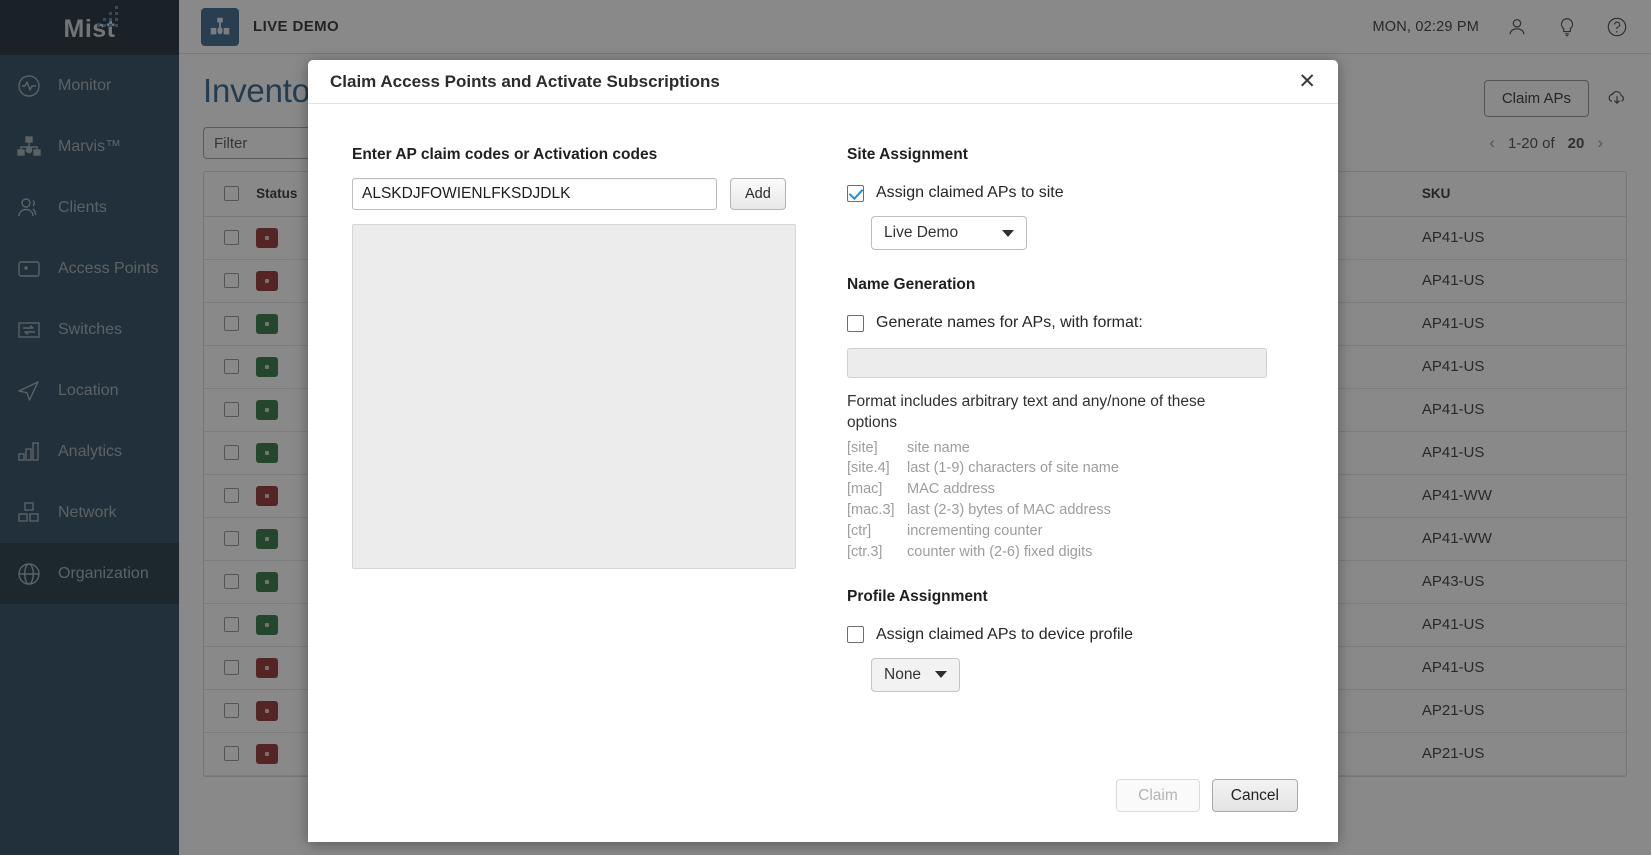  Describe the element at coordinates (1158, 795) in the screenshot. I see `claim-button: Claim` at that location.